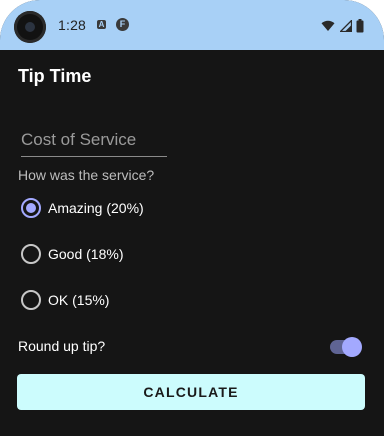 This screenshot has width=384, height=436. I want to click on cost-of-service-input, so click(94, 140).